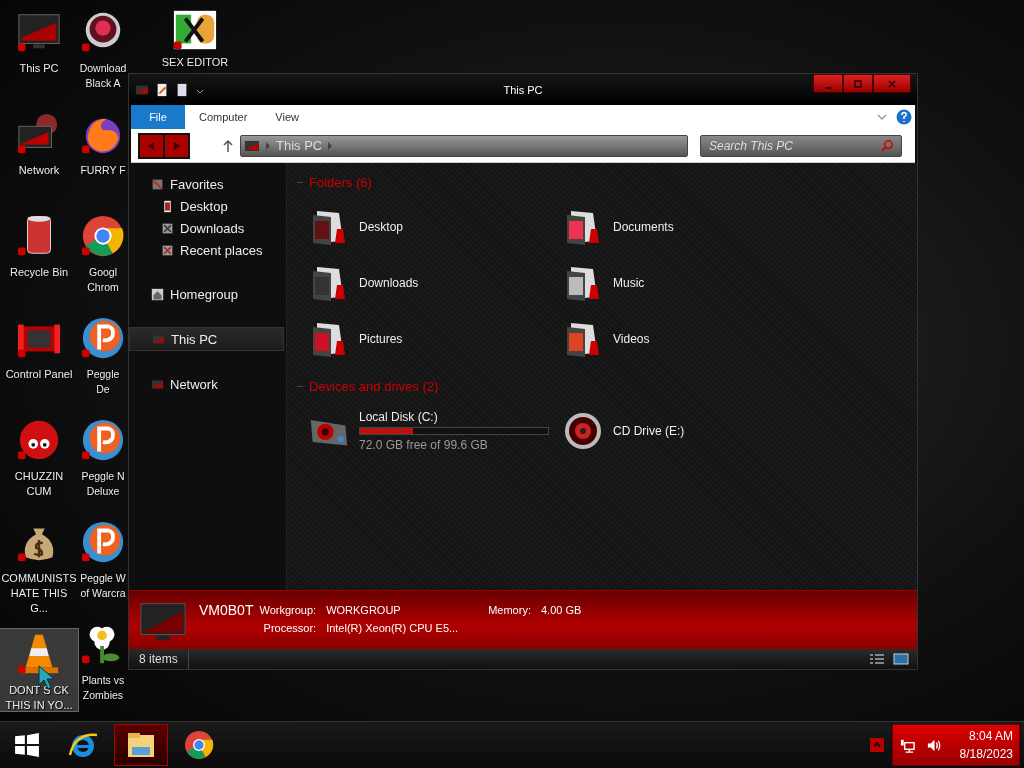 This screenshot has height=768, width=1024. I want to click on folder-item: Music, so click(690, 283).